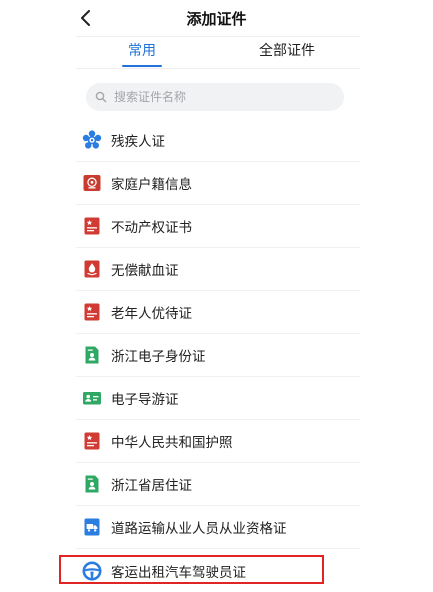 Image resolution: width=433 pixels, height=592 pixels. Describe the element at coordinates (199, 529) in the screenshot. I see `certificate-label: 道路运输从业人员从业资格证` at that location.